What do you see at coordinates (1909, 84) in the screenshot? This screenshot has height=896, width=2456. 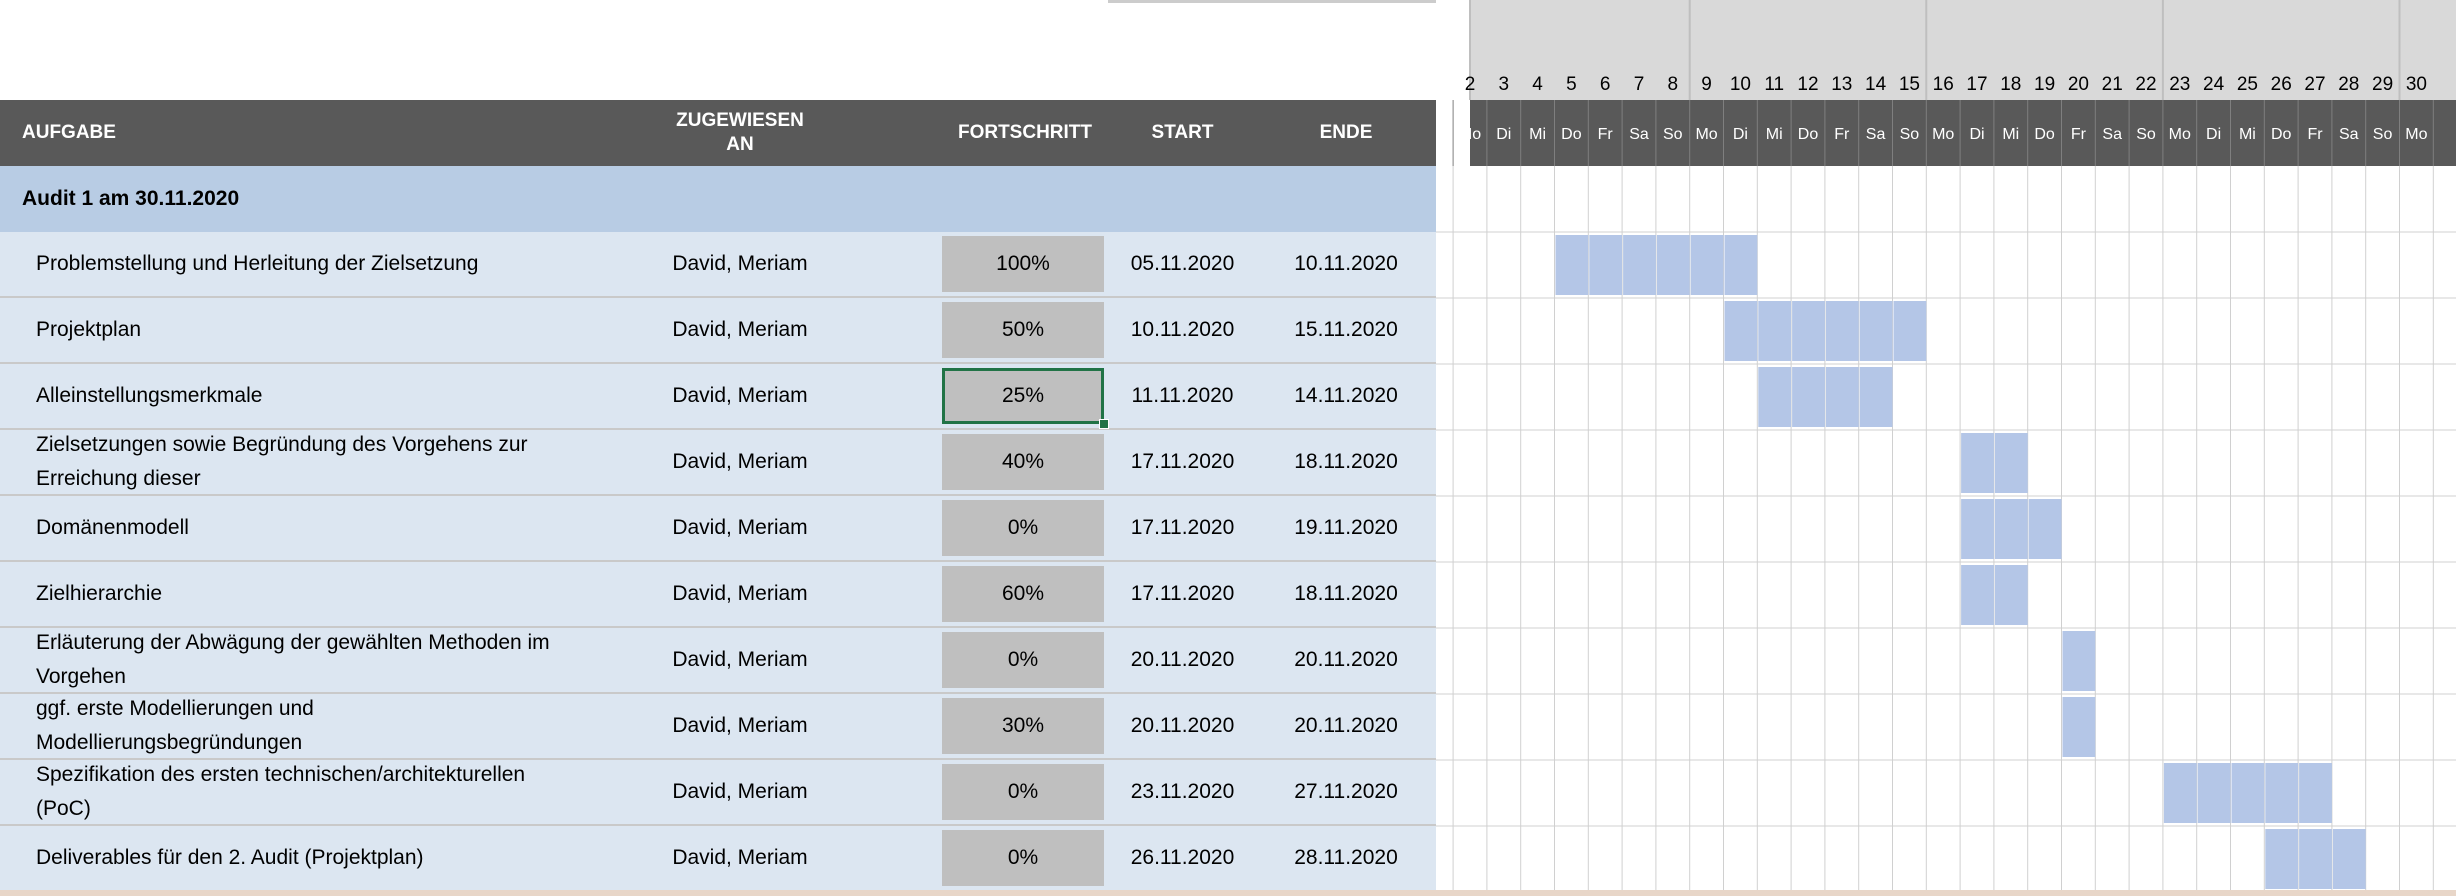 I see `day-number-label: 15` at bounding box center [1909, 84].